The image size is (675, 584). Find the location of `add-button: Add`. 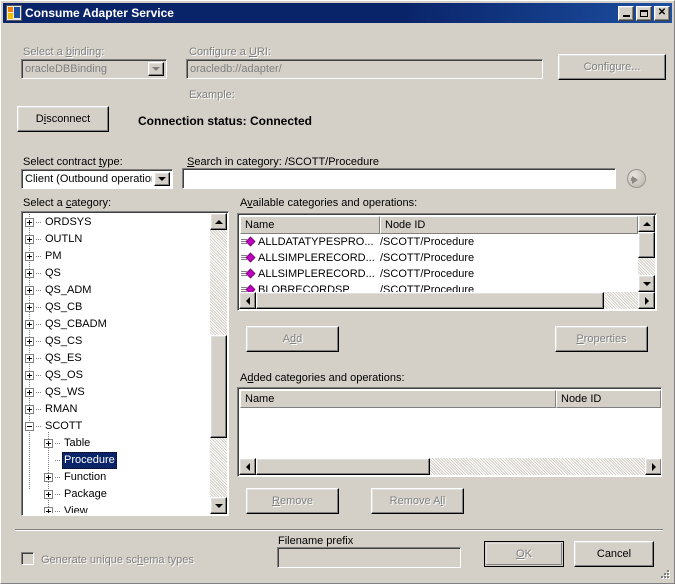

add-button: Add is located at coordinates (292, 339).